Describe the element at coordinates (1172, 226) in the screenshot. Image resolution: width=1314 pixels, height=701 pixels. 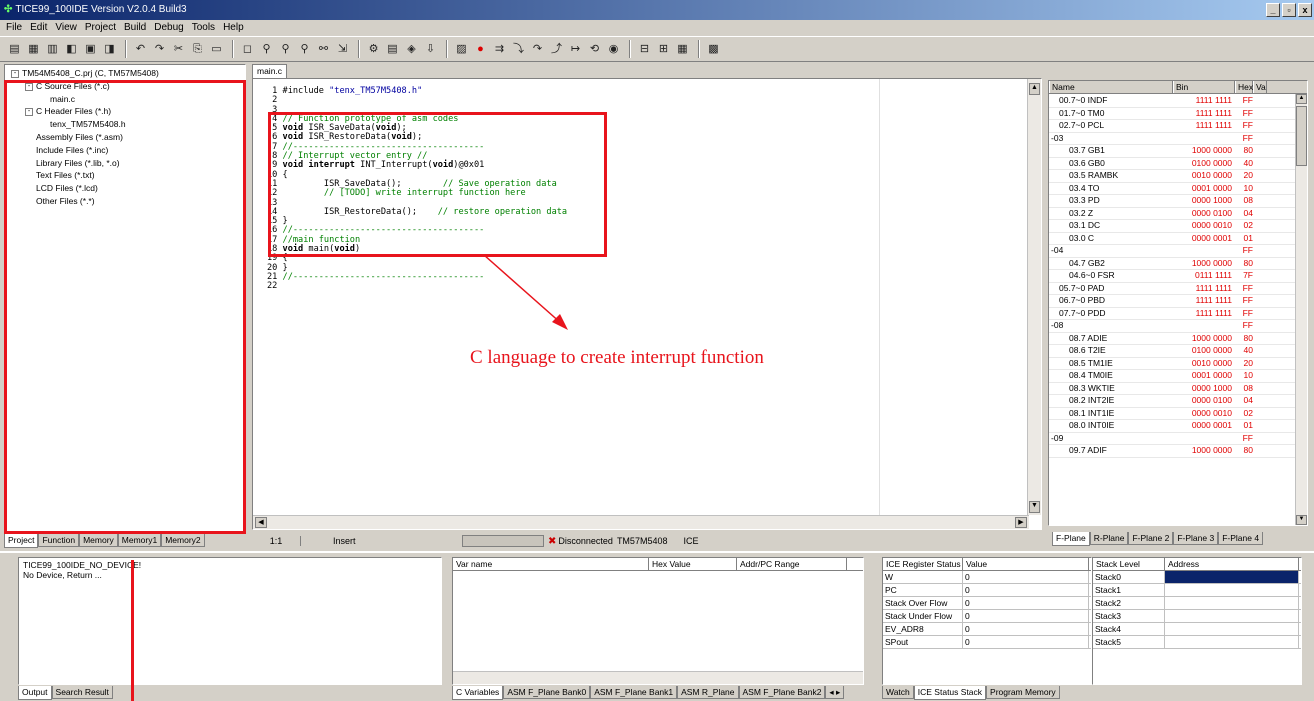
I see `register-row: 03.1 DC 0000 0010 02` at that location.